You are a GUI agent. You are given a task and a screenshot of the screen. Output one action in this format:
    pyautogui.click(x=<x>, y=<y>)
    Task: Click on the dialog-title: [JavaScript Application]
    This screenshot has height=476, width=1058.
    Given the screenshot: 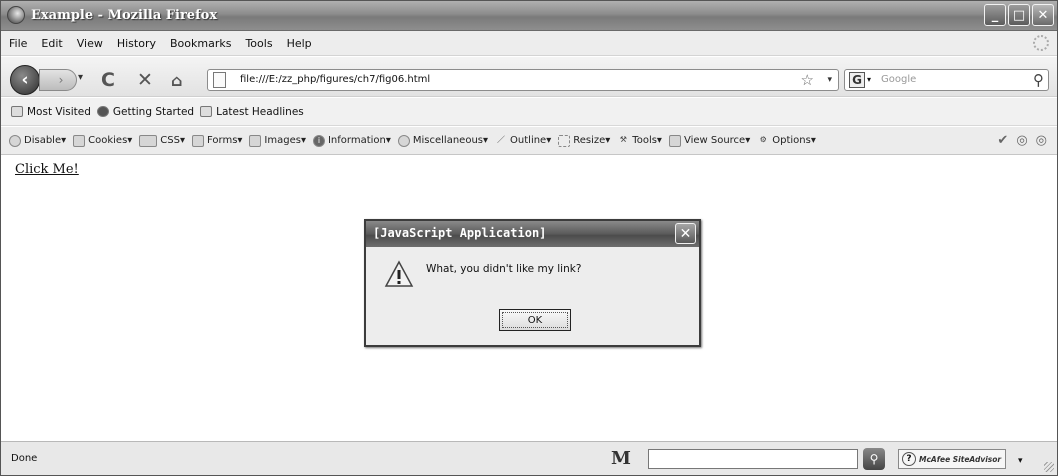 What is the action you would take?
    pyautogui.click(x=460, y=233)
    